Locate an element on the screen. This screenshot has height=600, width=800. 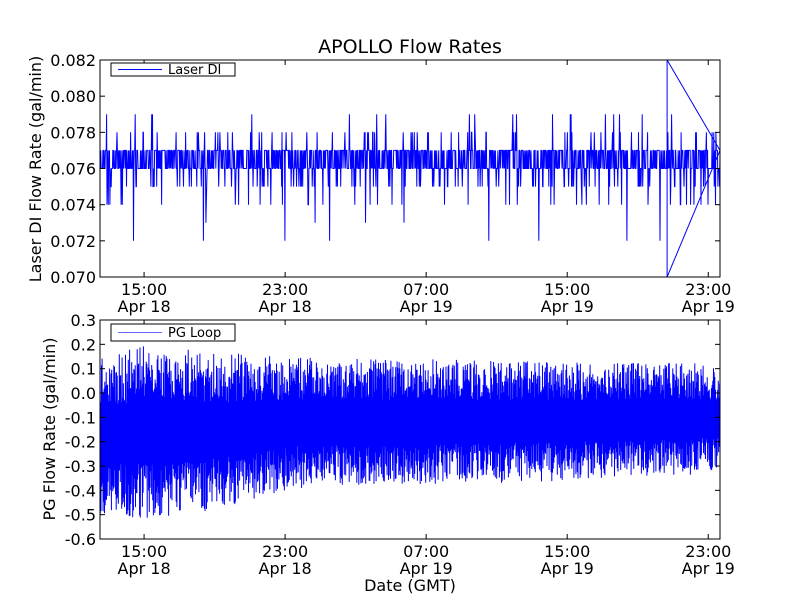
pg-loop-y-tick-label: 0.3 is located at coordinates (83, 320).